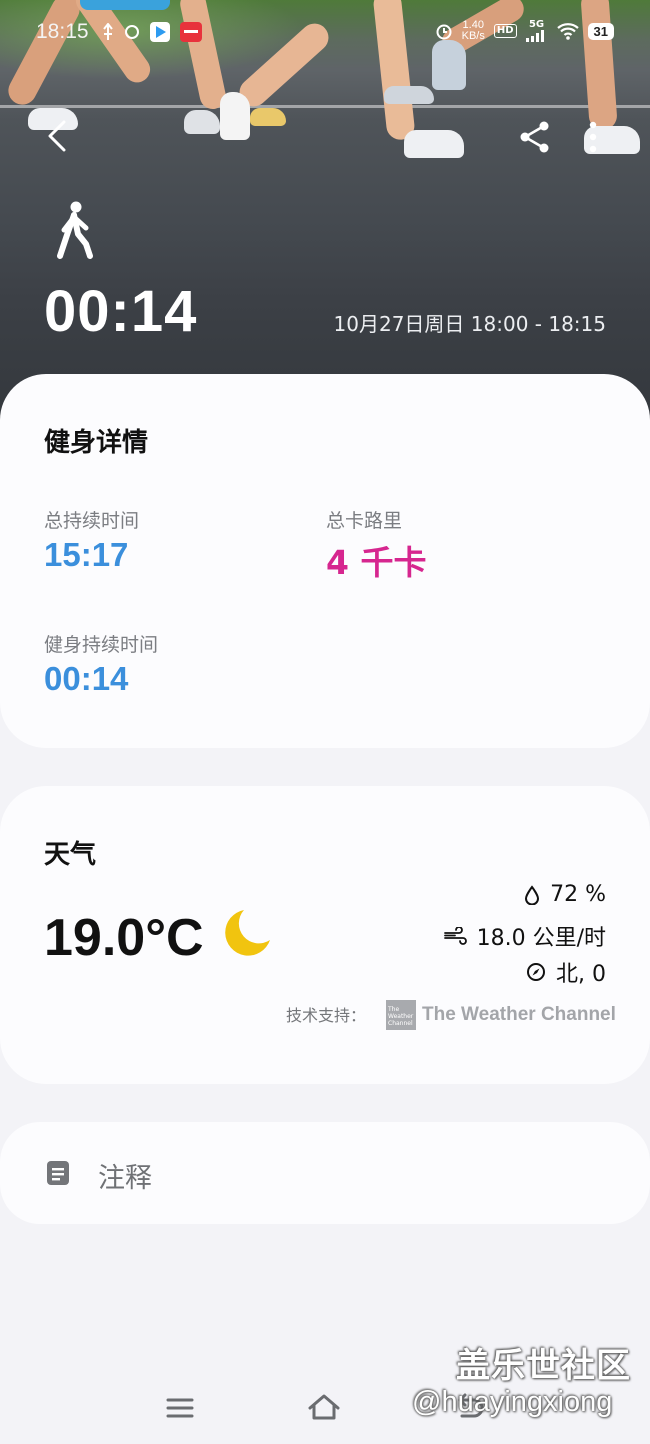  Describe the element at coordinates (75, 230) in the screenshot. I see `walking-person-icon` at that location.